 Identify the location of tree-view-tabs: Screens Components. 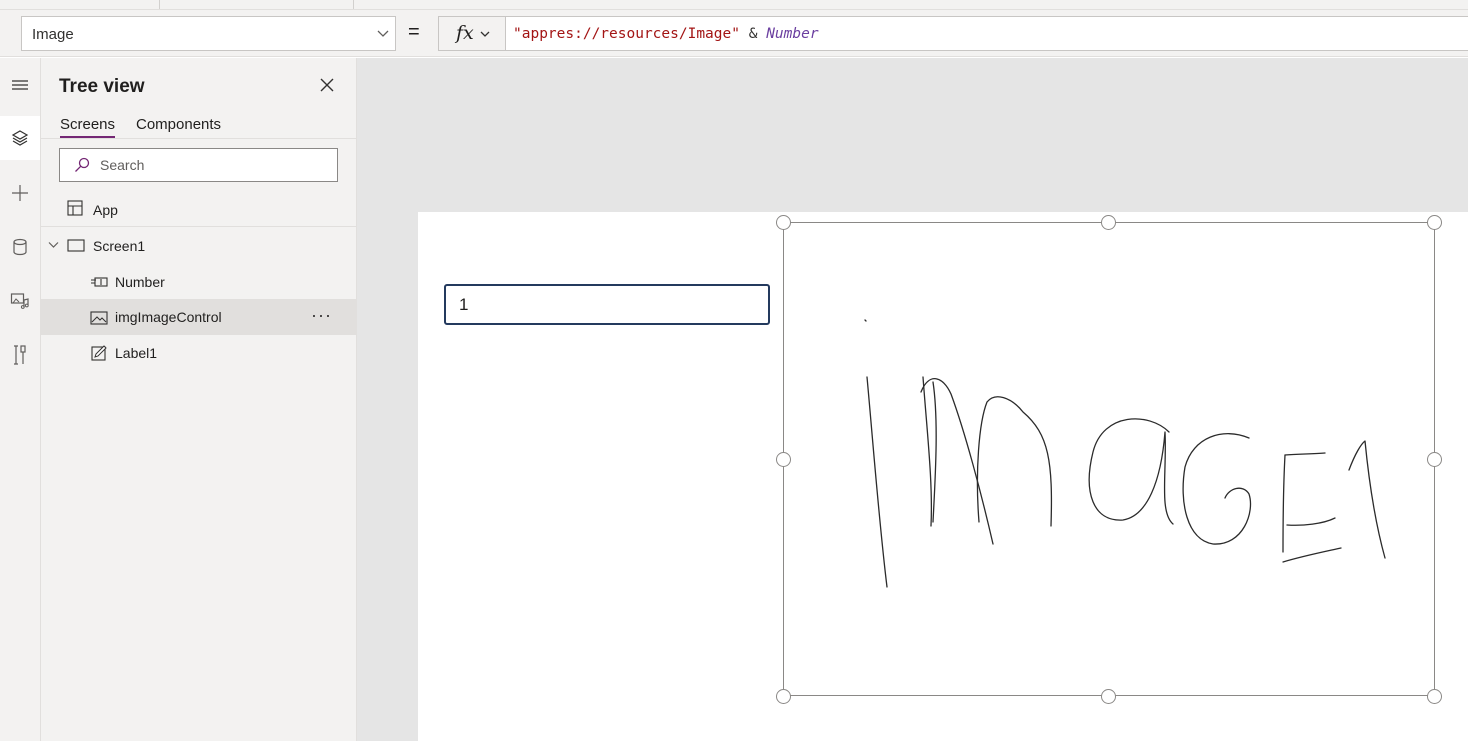
(199, 126).